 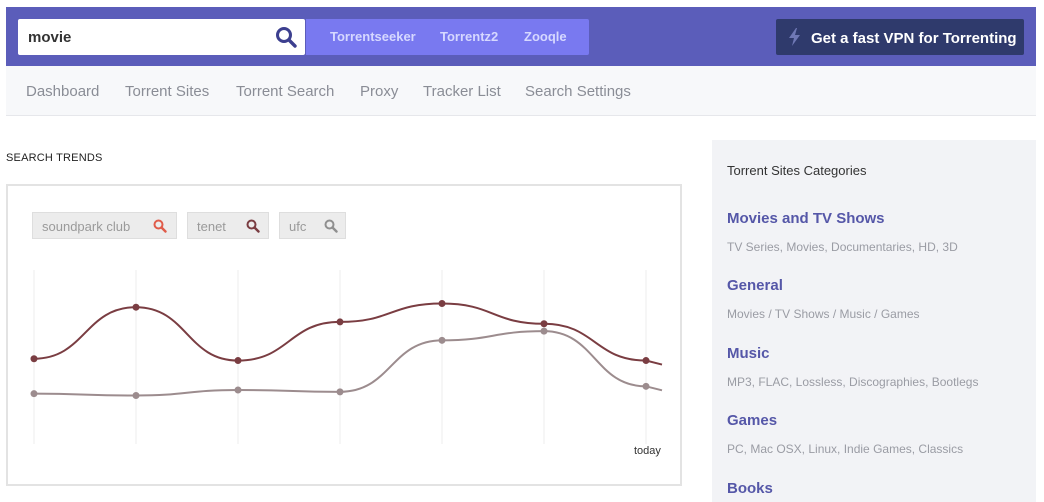 I want to click on trend-tag-label: soundpark club, so click(x=86, y=226).